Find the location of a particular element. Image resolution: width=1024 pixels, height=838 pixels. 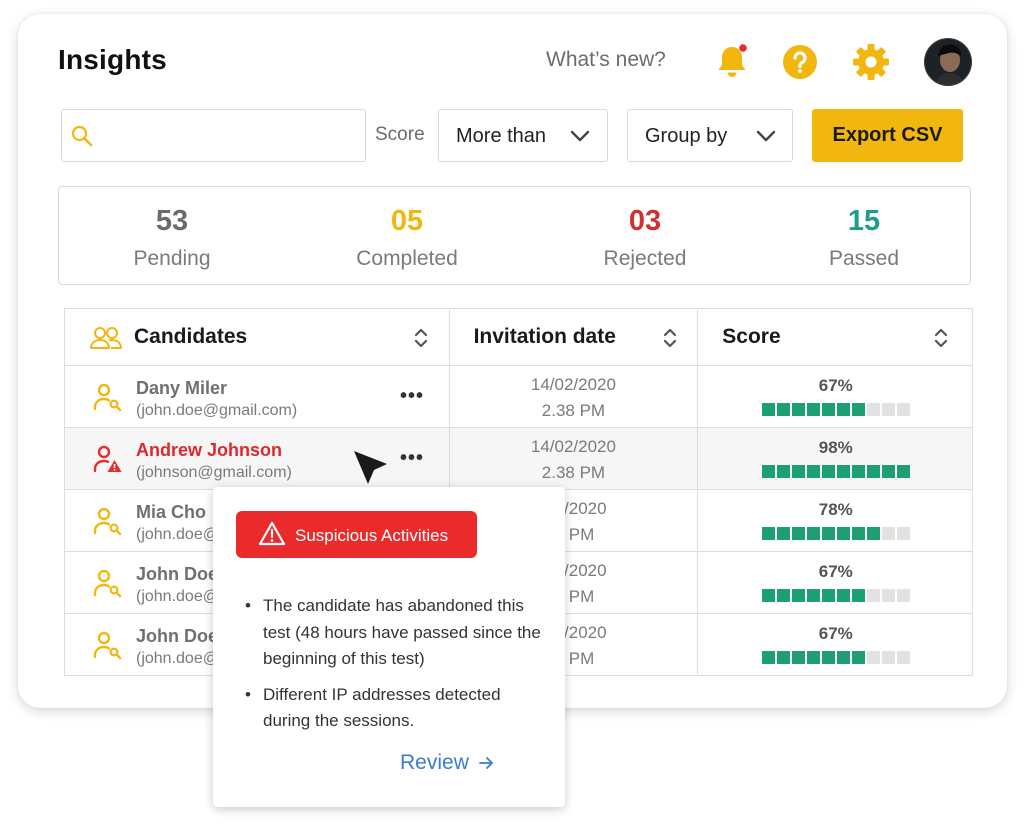

stat-completed-label: Completed is located at coordinates (407, 258).